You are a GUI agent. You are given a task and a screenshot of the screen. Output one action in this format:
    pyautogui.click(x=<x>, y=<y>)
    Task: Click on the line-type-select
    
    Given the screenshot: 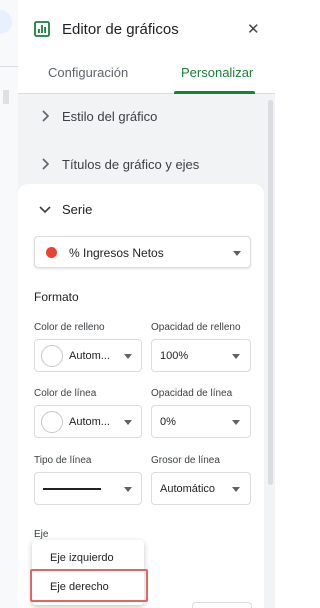 What is the action you would take?
    pyautogui.click(x=88, y=488)
    